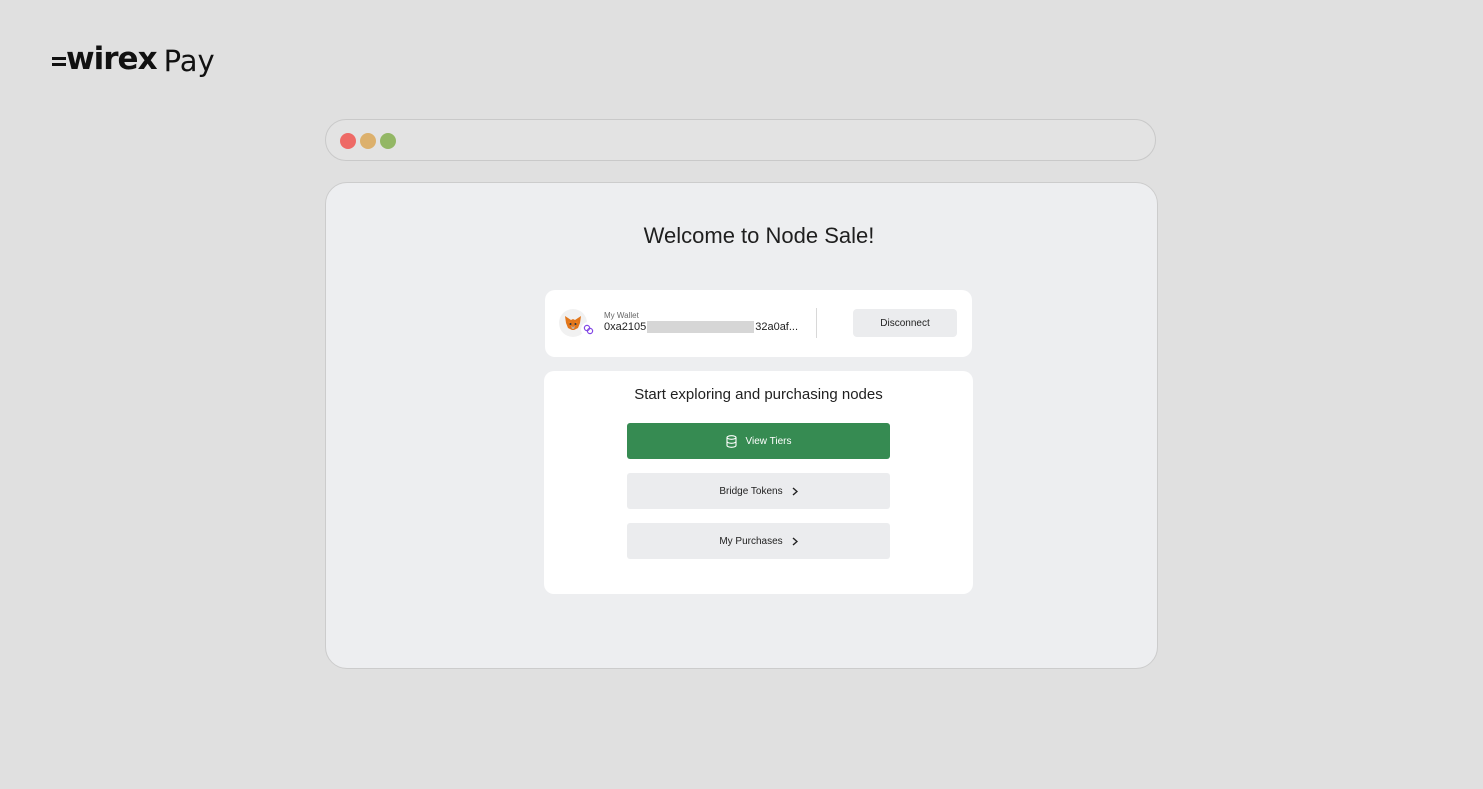  What do you see at coordinates (59, 61) in the screenshot?
I see `logo-mark-icon` at bounding box center [59, 61].